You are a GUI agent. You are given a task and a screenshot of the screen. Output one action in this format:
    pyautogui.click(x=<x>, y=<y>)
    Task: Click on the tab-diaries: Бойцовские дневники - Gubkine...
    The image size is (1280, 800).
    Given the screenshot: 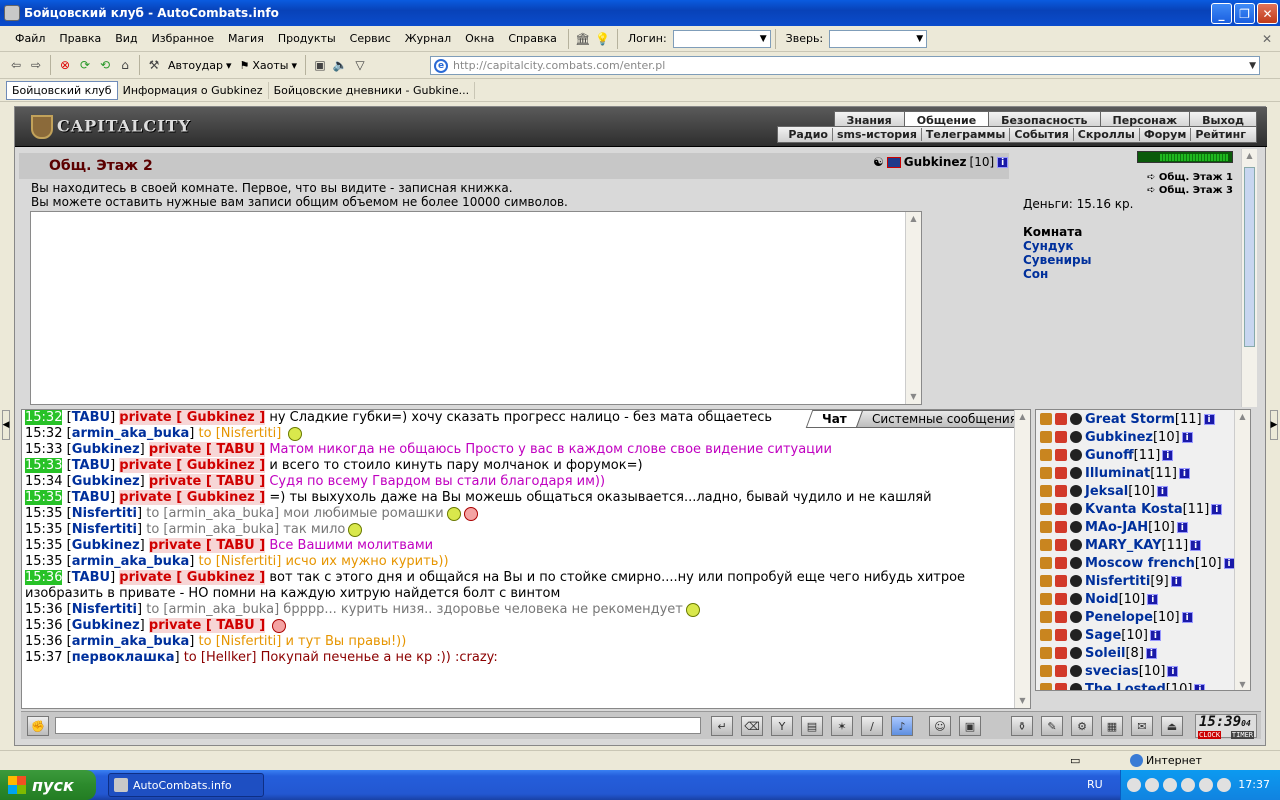 What is the action you would take?
    pyautogui.click(x=372, y=90)
    